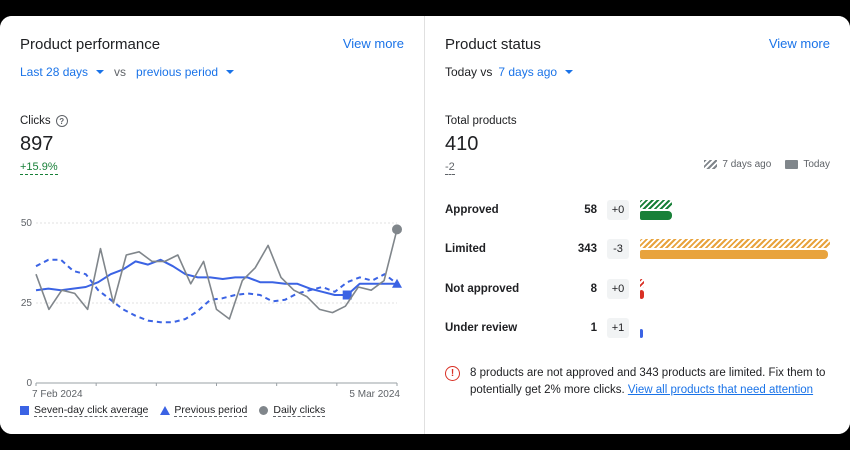  What do you see at coordinates (747, 164) in the screenshot?
I see `legend-prev-text: 7 days ago` at bounding box center [747, 164].